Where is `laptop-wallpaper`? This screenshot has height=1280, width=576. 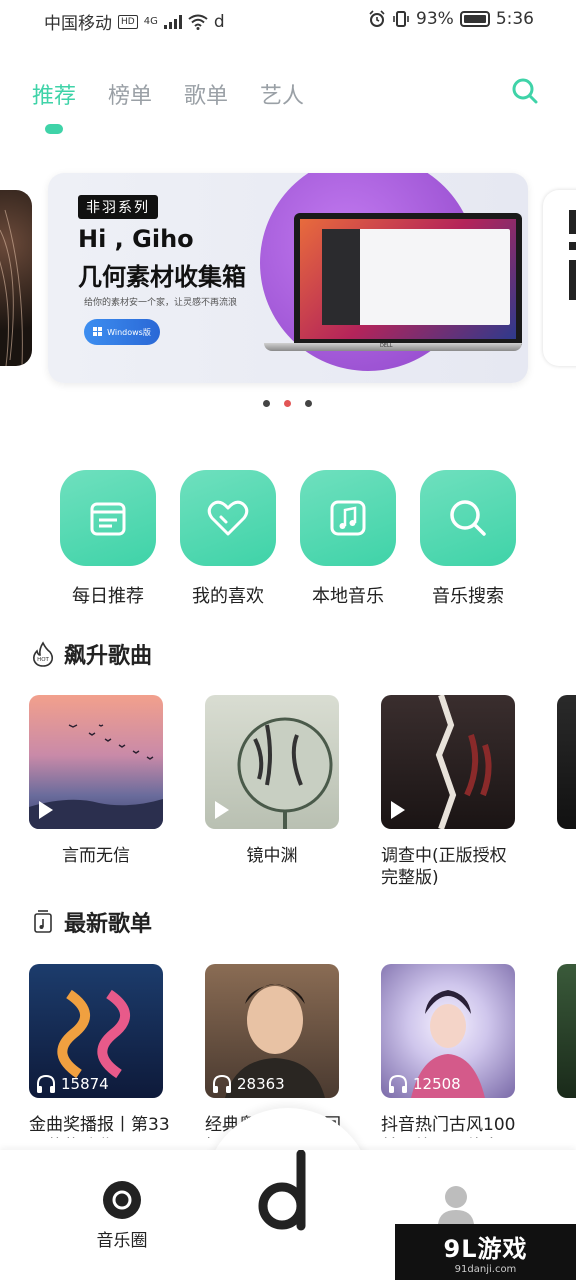
laptop-wallpaper is located at coordinates (408, 279).